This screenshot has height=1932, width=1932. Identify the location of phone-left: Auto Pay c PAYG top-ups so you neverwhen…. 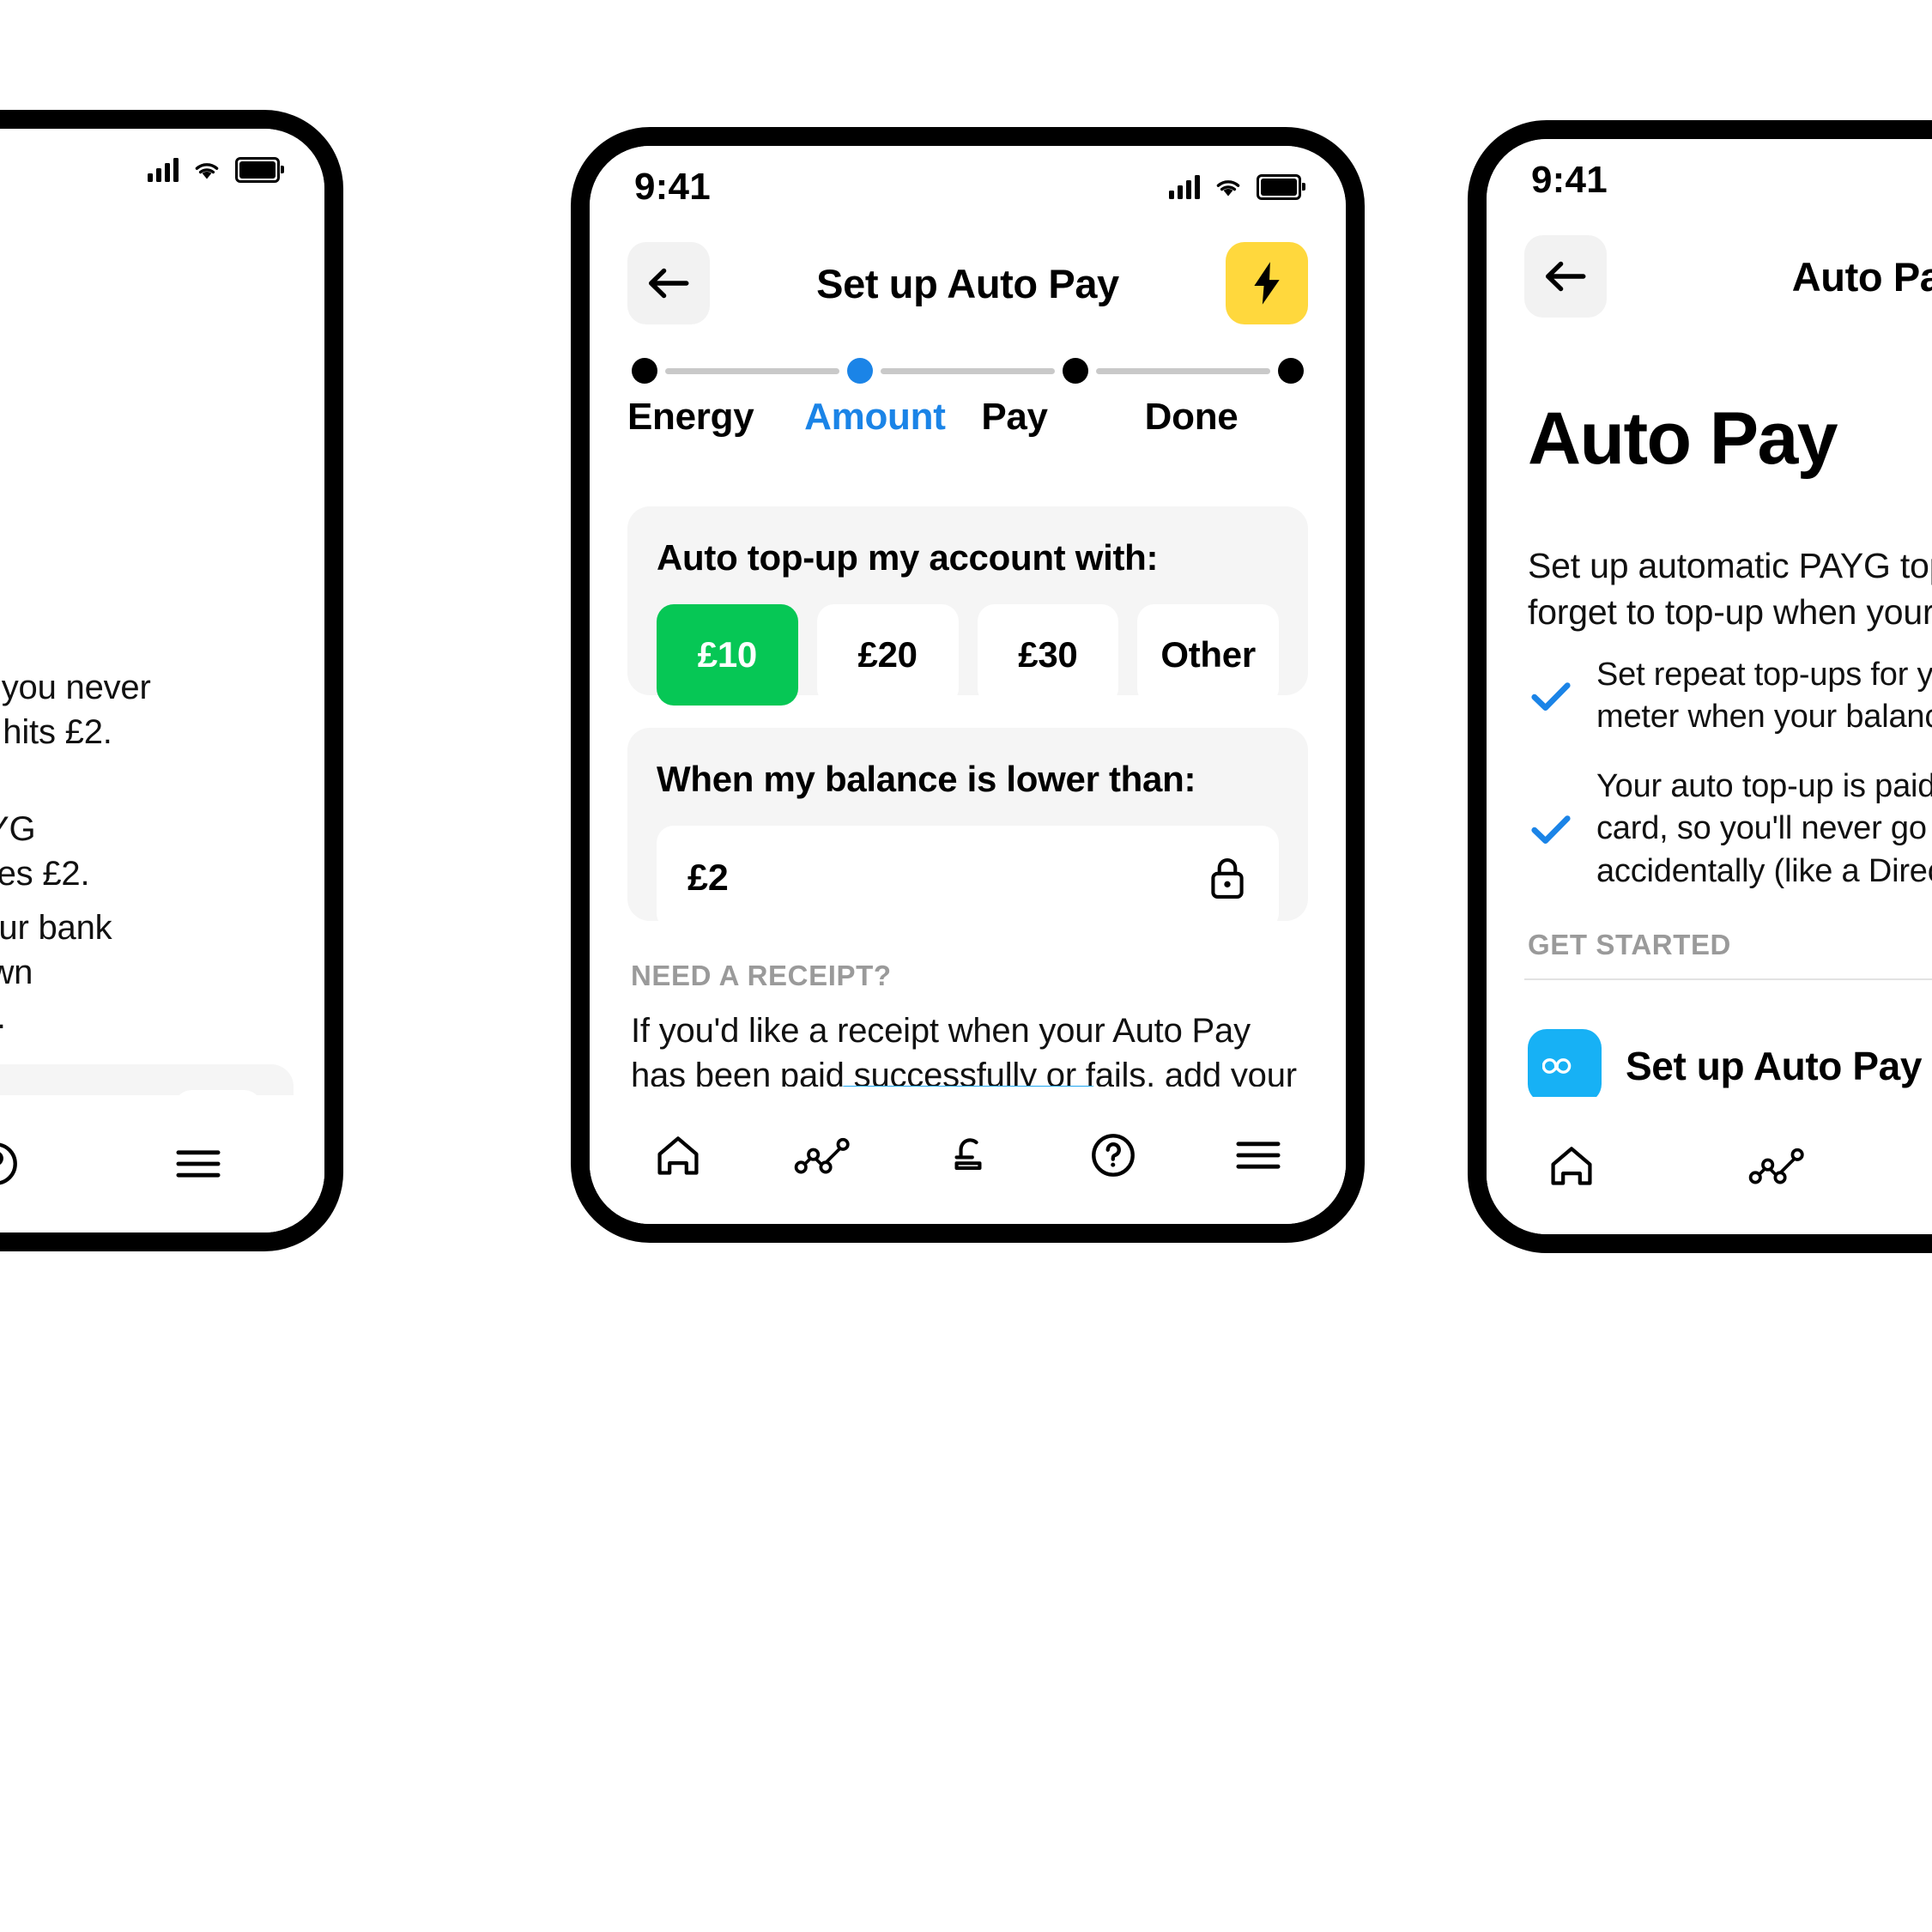
(171, 681).